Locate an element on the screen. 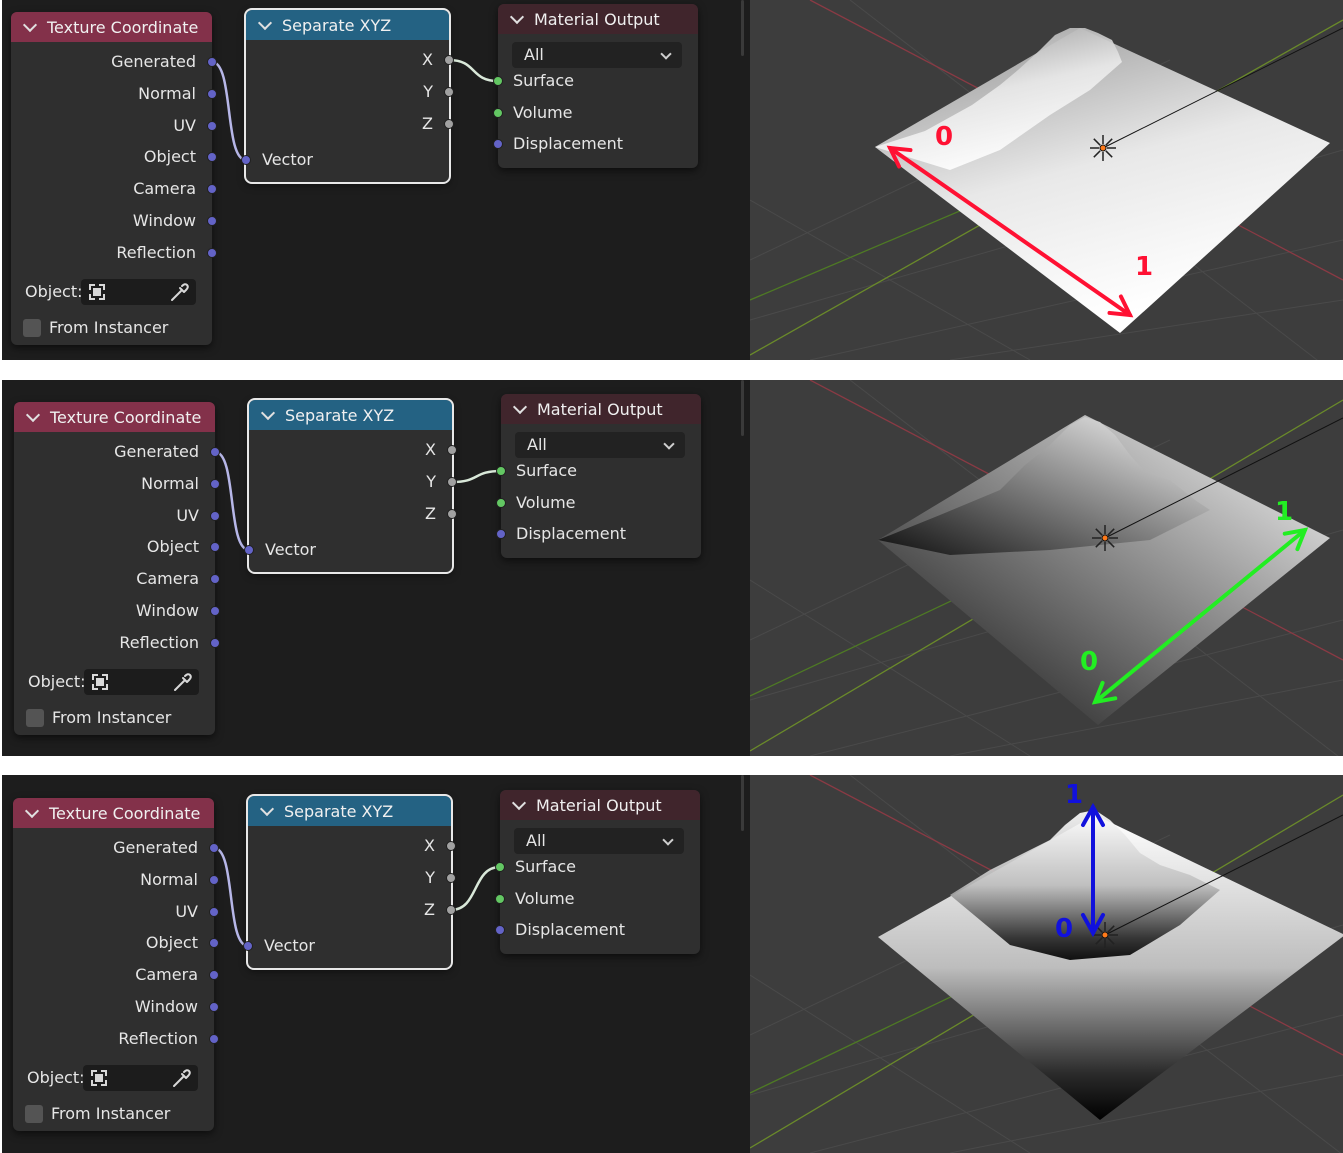 The height and width of the screenshot is (1153, 1343). viewport-scene: 01 is located at coordinates (1046, 964).